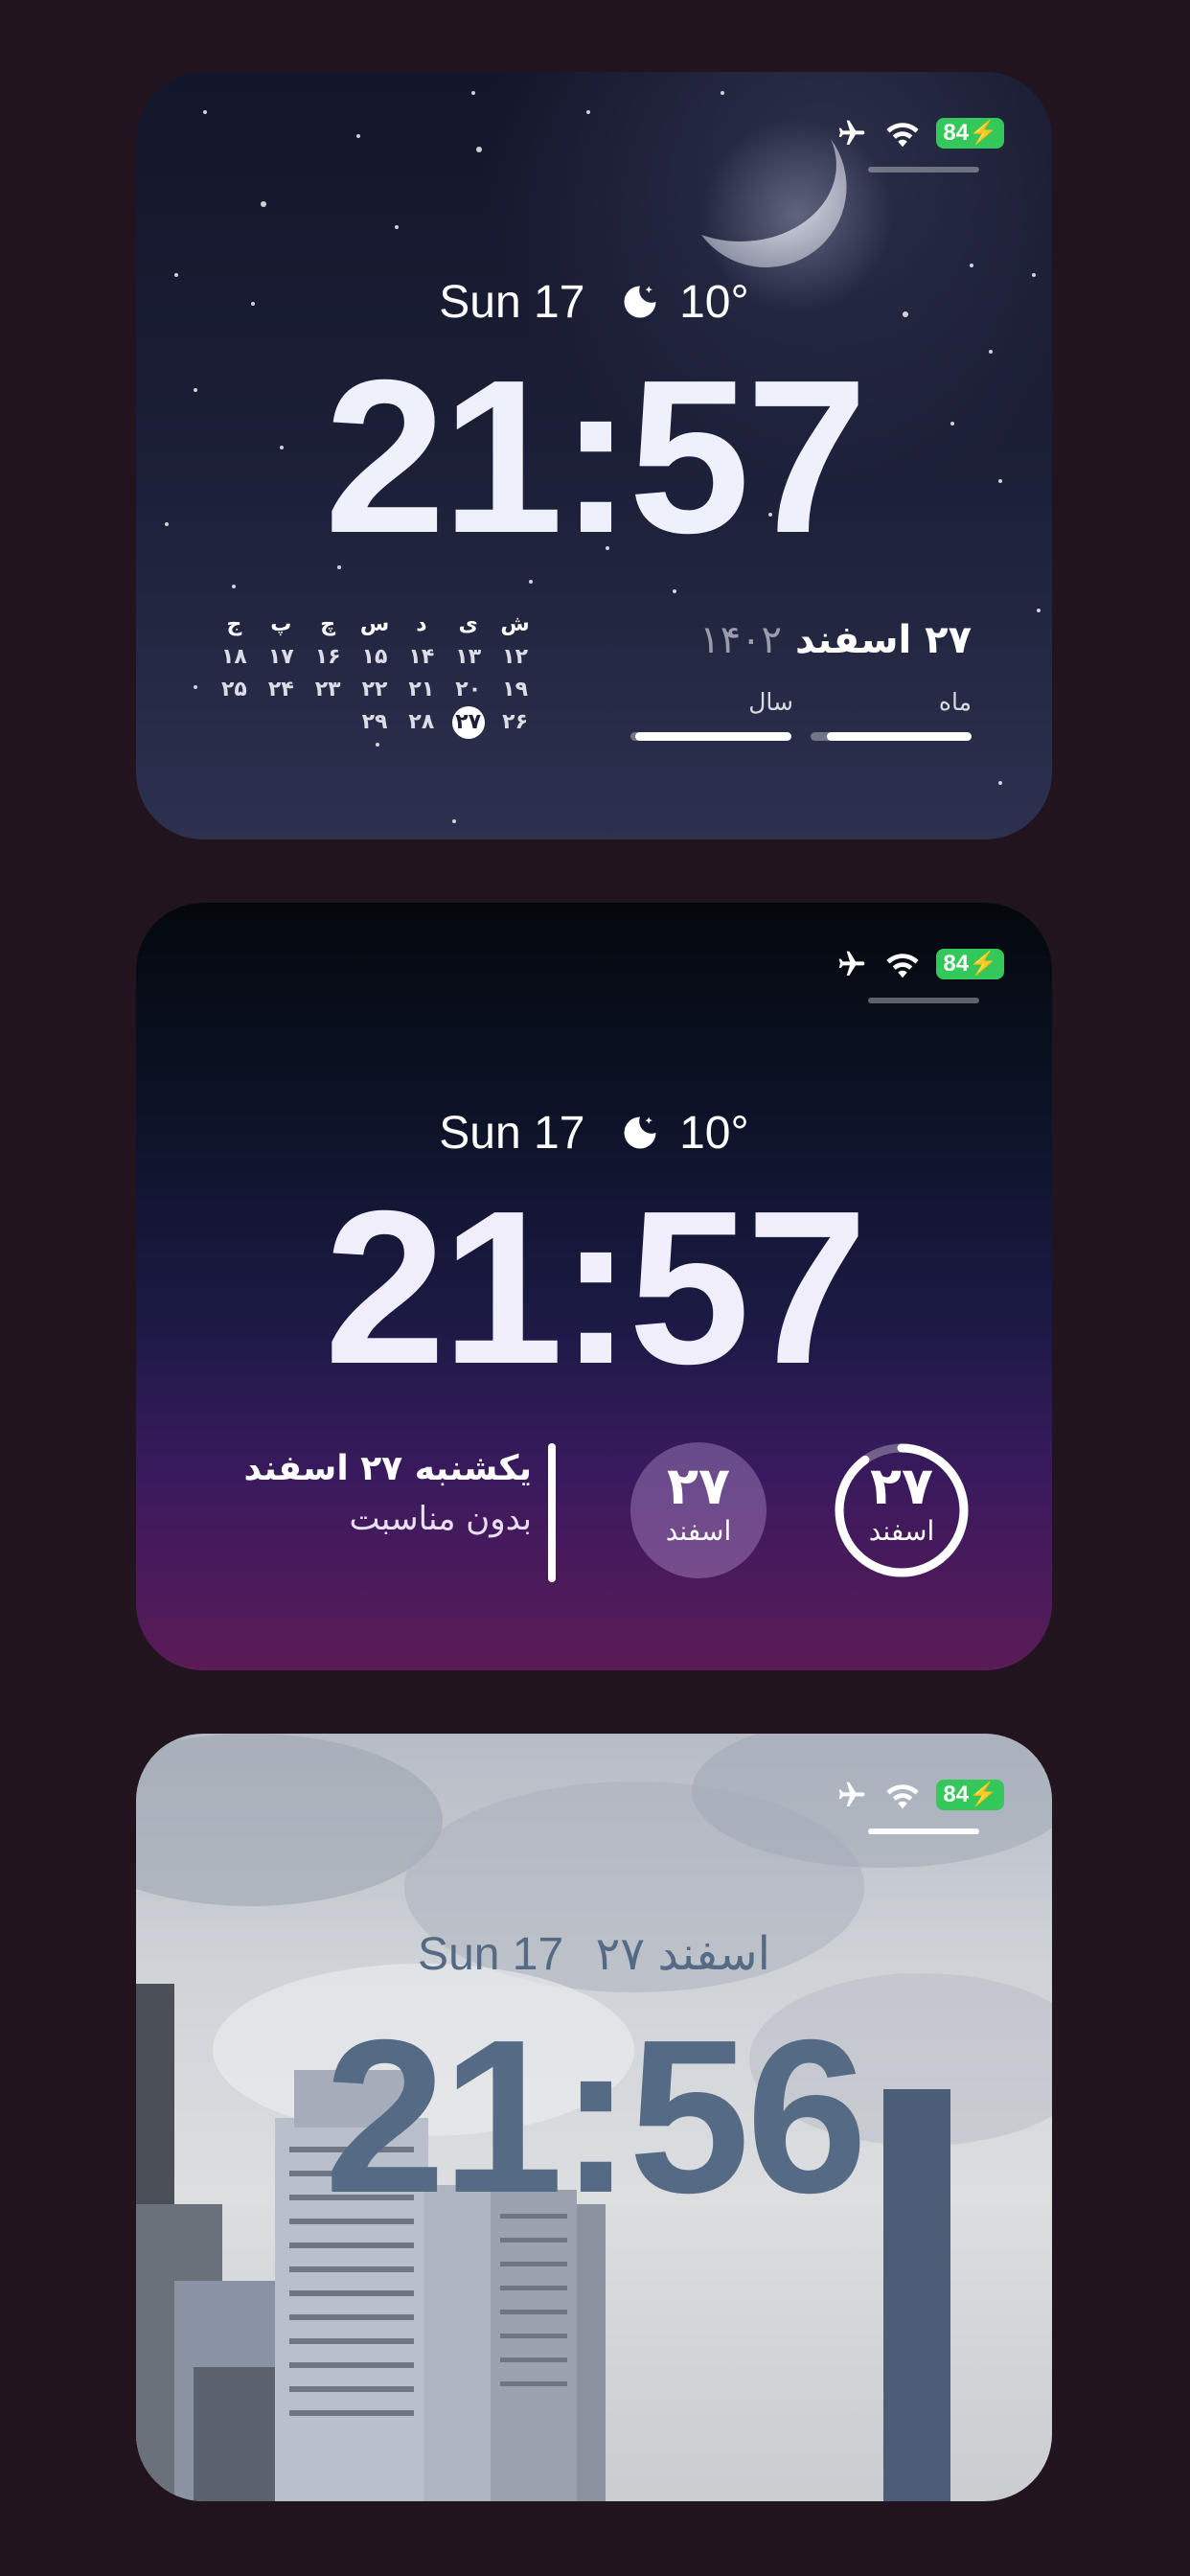 The width and height of the screenshot is (1190, 2576). I want to click on circular-date-widget: ۲۷ اسفند, so click(699, 1510).